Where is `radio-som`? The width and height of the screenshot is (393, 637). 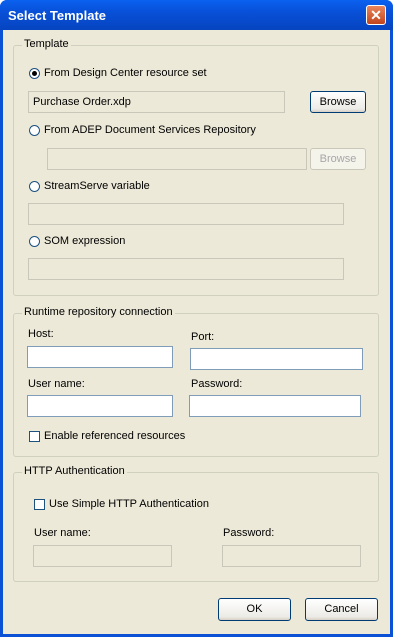 radio-som is located at coordinates (34, 241).